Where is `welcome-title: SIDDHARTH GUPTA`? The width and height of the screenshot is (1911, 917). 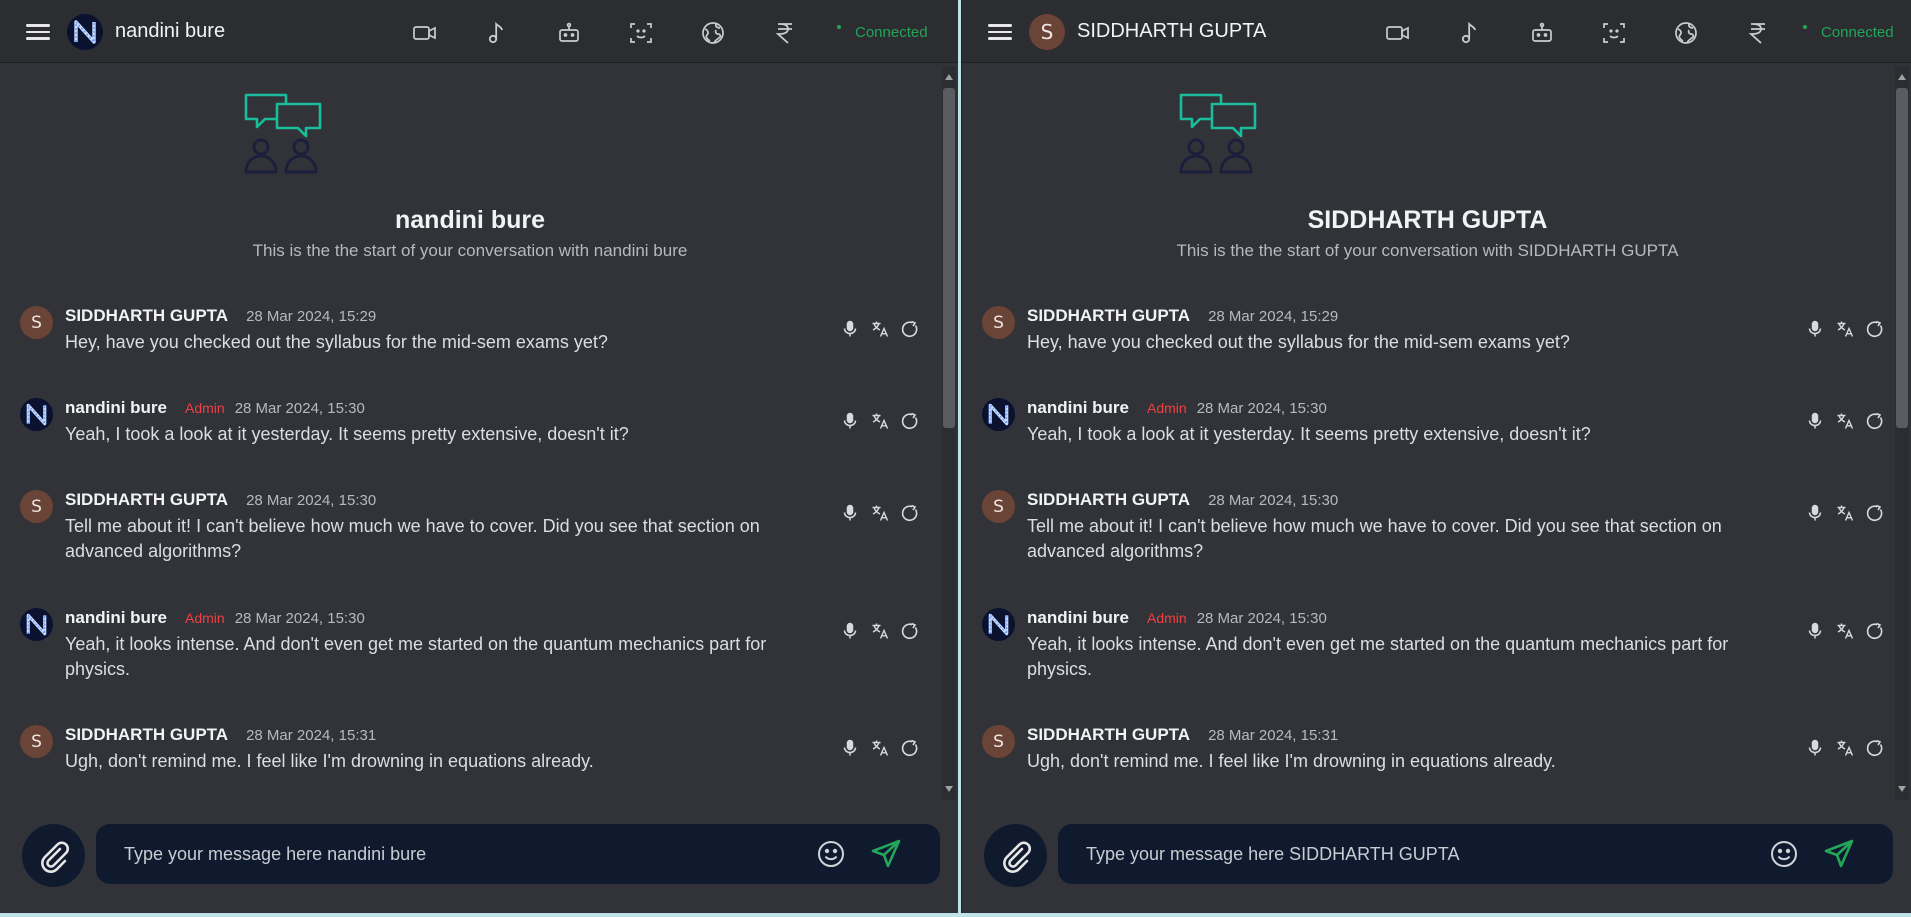 welcome-title: SIDDHARTH GUPTA is located at coordinates (1427, 220).